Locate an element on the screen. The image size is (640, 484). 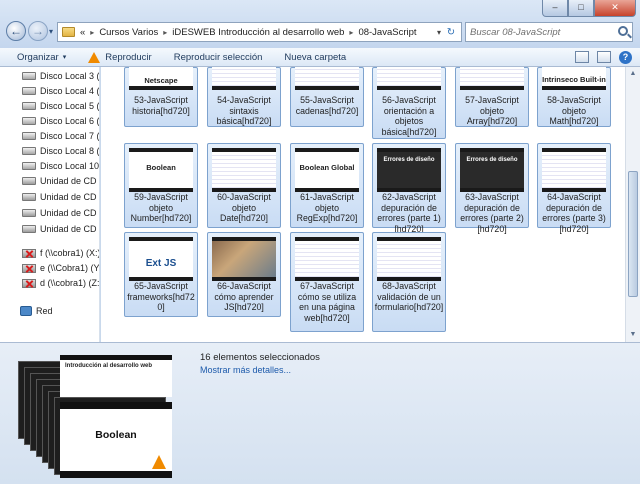
video-thumbnail: Netscape is located at coordinates (161, 78).